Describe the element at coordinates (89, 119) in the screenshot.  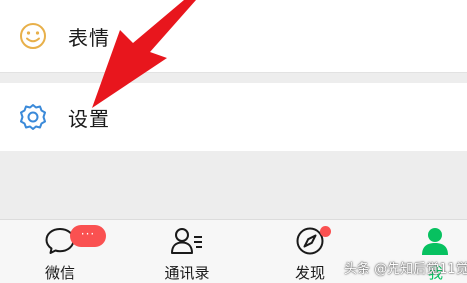
I see `settings-label: 设置` at that location.